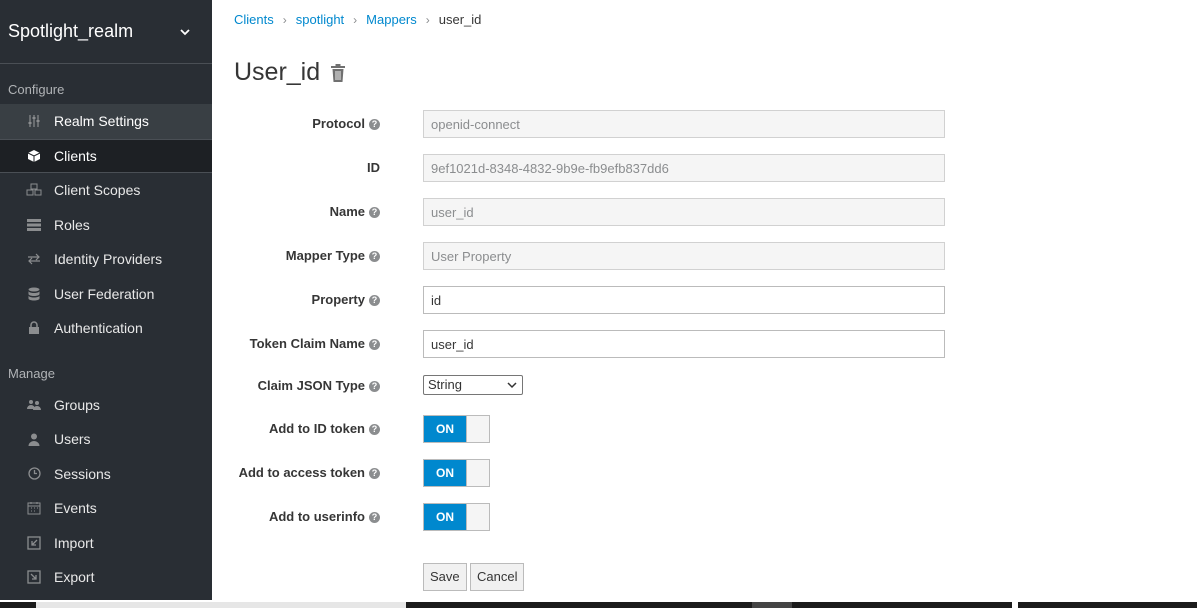 Image resolution: width=1197 pixels, height=608 pixels. I want to click on section-manage: Manage, so click(31, 373).